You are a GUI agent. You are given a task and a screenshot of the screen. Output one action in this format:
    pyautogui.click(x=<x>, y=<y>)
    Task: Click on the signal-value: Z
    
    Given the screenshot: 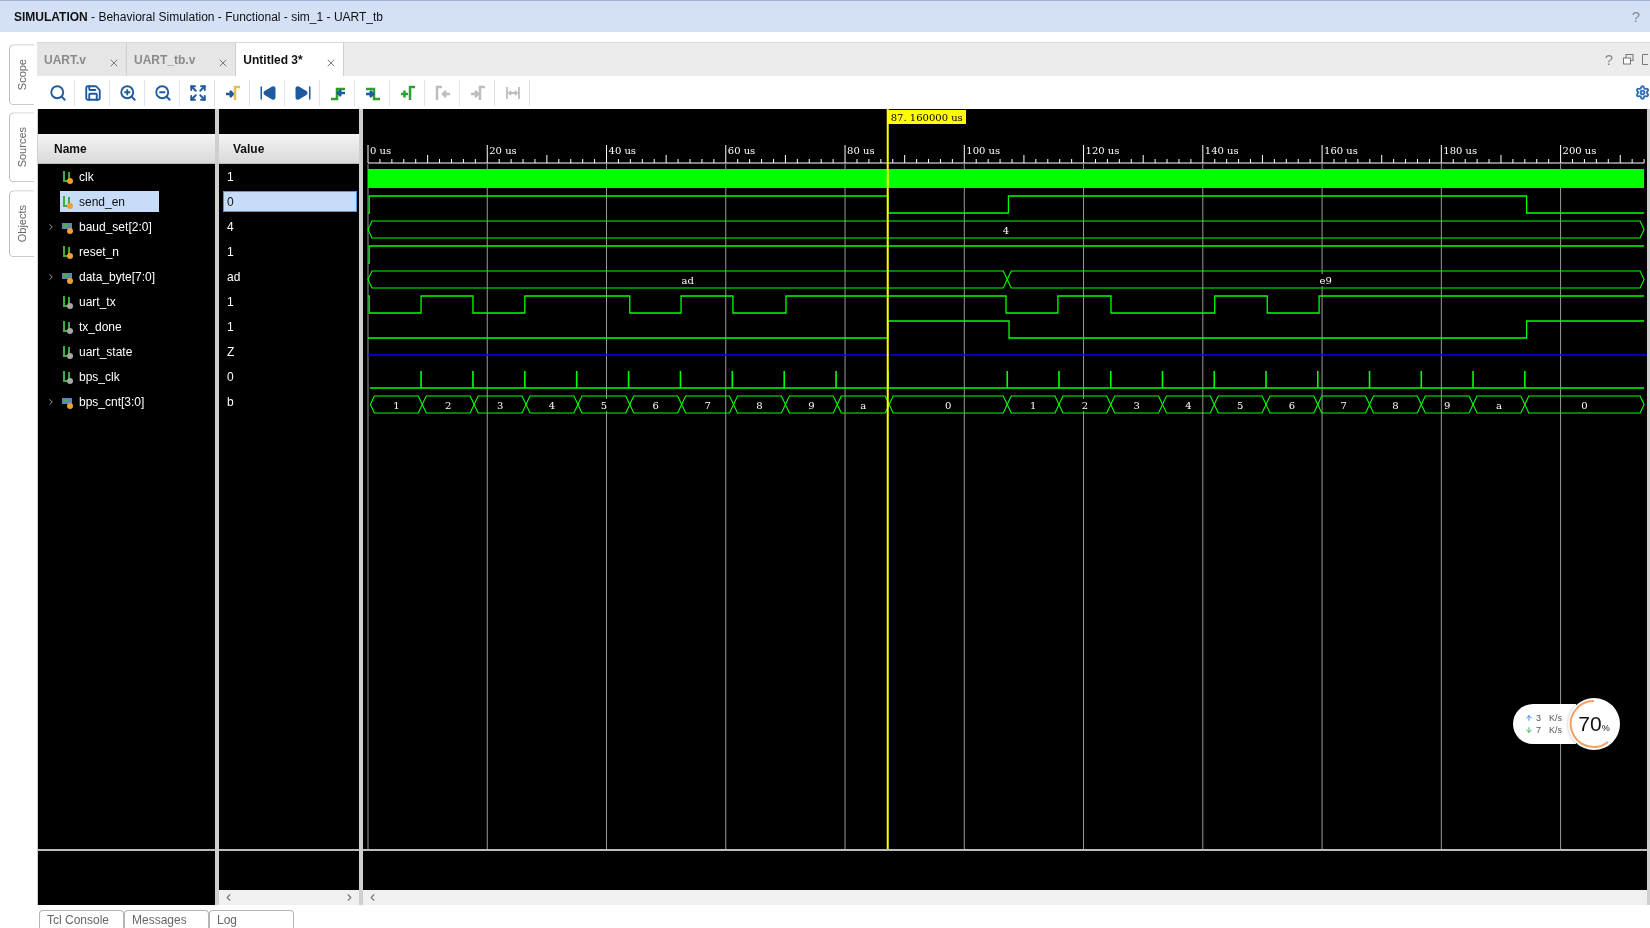 What is the action you would take?
    pyautogui.click(x=231, y=352)
    